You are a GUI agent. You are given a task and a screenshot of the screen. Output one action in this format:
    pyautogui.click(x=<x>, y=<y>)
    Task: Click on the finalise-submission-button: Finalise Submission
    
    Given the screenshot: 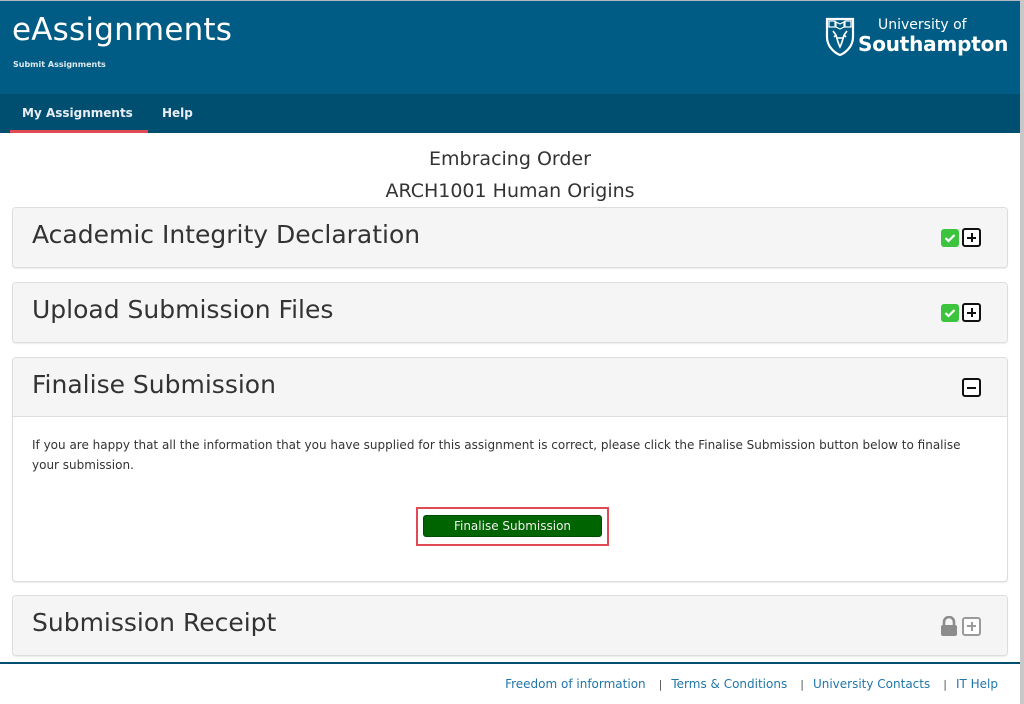 What is the action you would take?
    pyautogui.click(x=512, y=526)
    